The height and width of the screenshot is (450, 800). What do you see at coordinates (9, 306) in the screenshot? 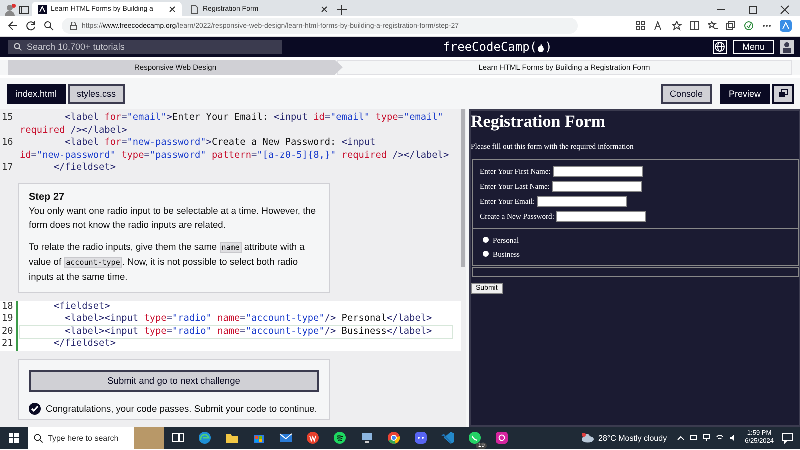
I see `line-number: 18` at bounding box center [9, 306].